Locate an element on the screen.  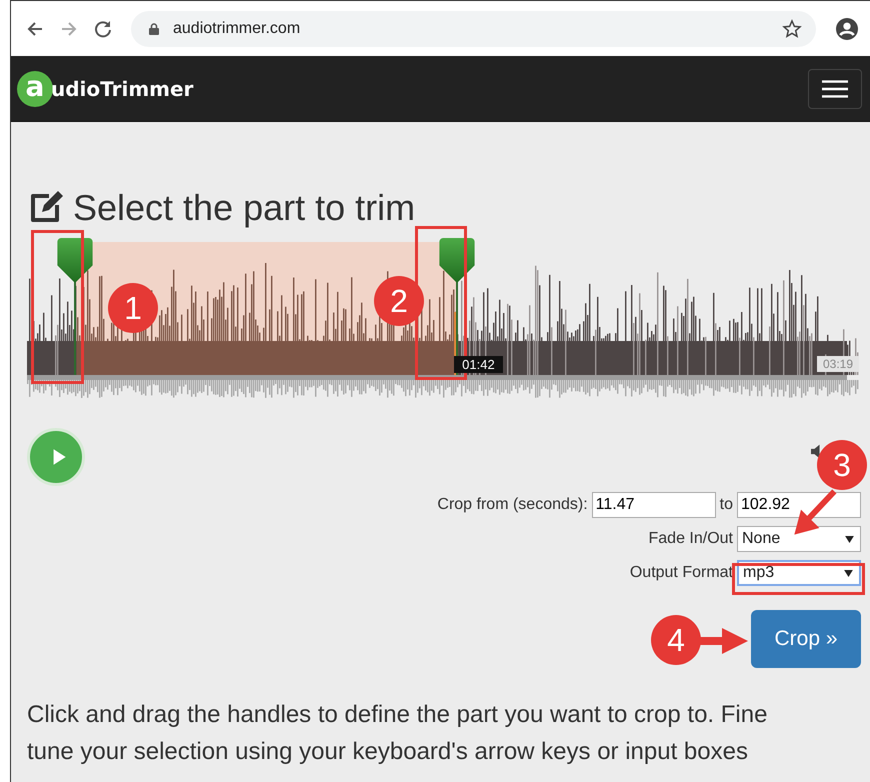
url-text: audiotrimmer.com is located at coordinates (237, 29).